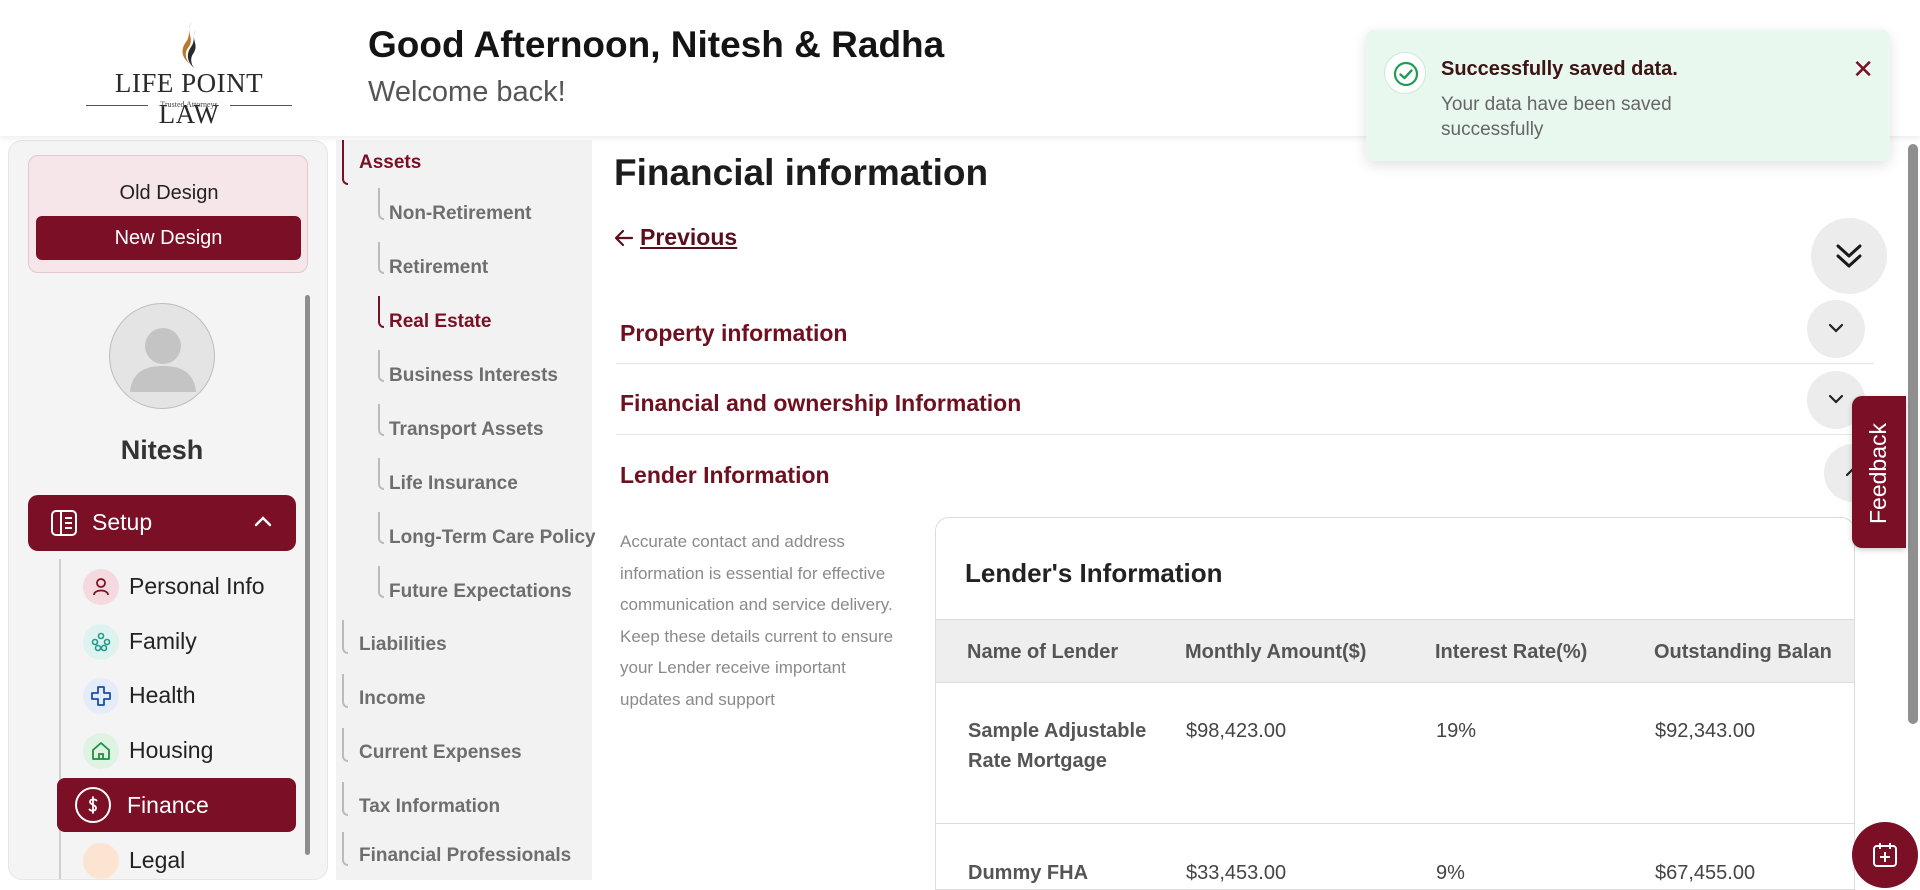 The height and width of the screenshot is (890, 1920). What do you see at coordinates (93, 805) in the screenshot?
I see `dollar-icon` at bounding box center [93, 805].